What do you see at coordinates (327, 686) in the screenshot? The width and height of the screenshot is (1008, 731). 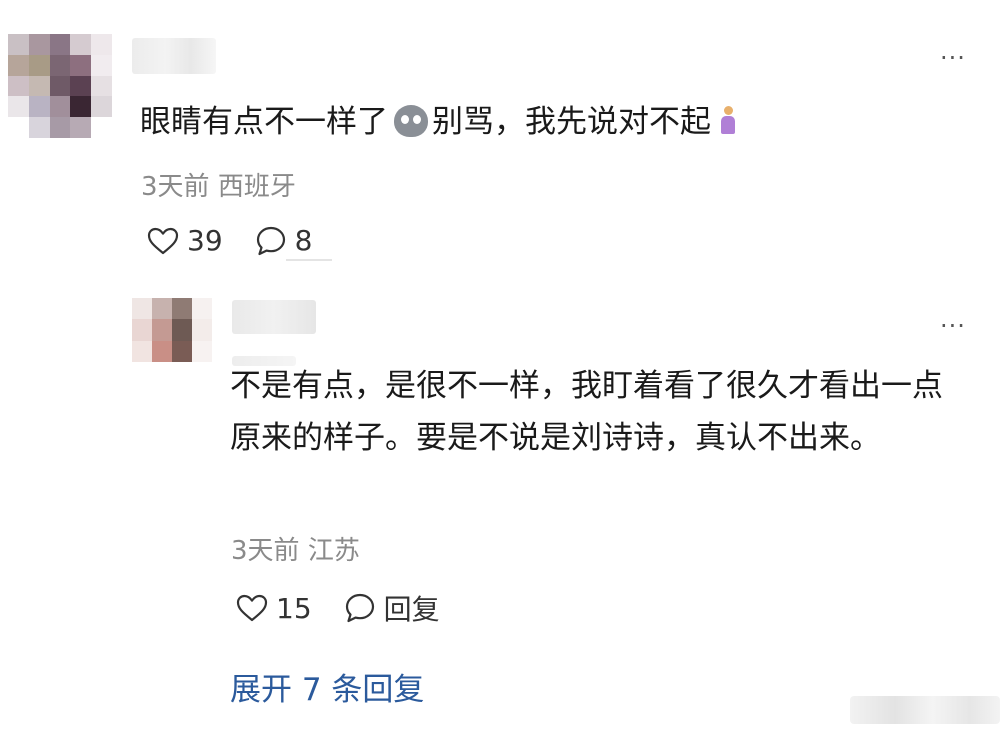 I see `expand-replies-link: 展开 7 条回复` at bounding box center [327, 686].